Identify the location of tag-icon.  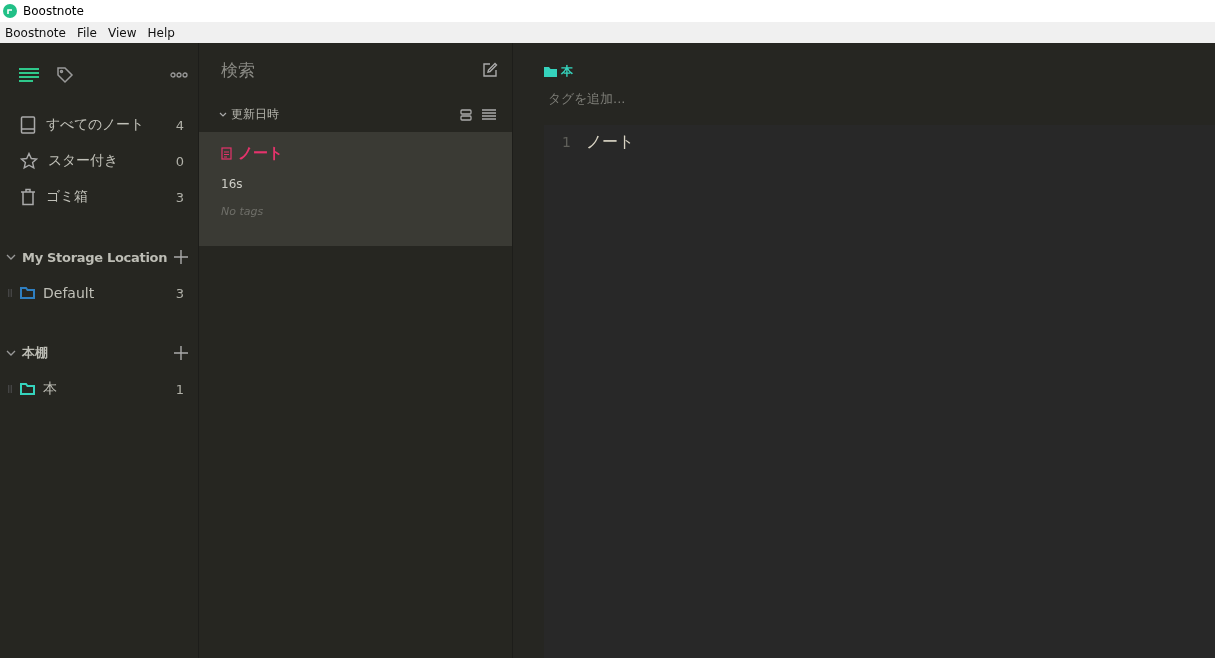
(65, 75).